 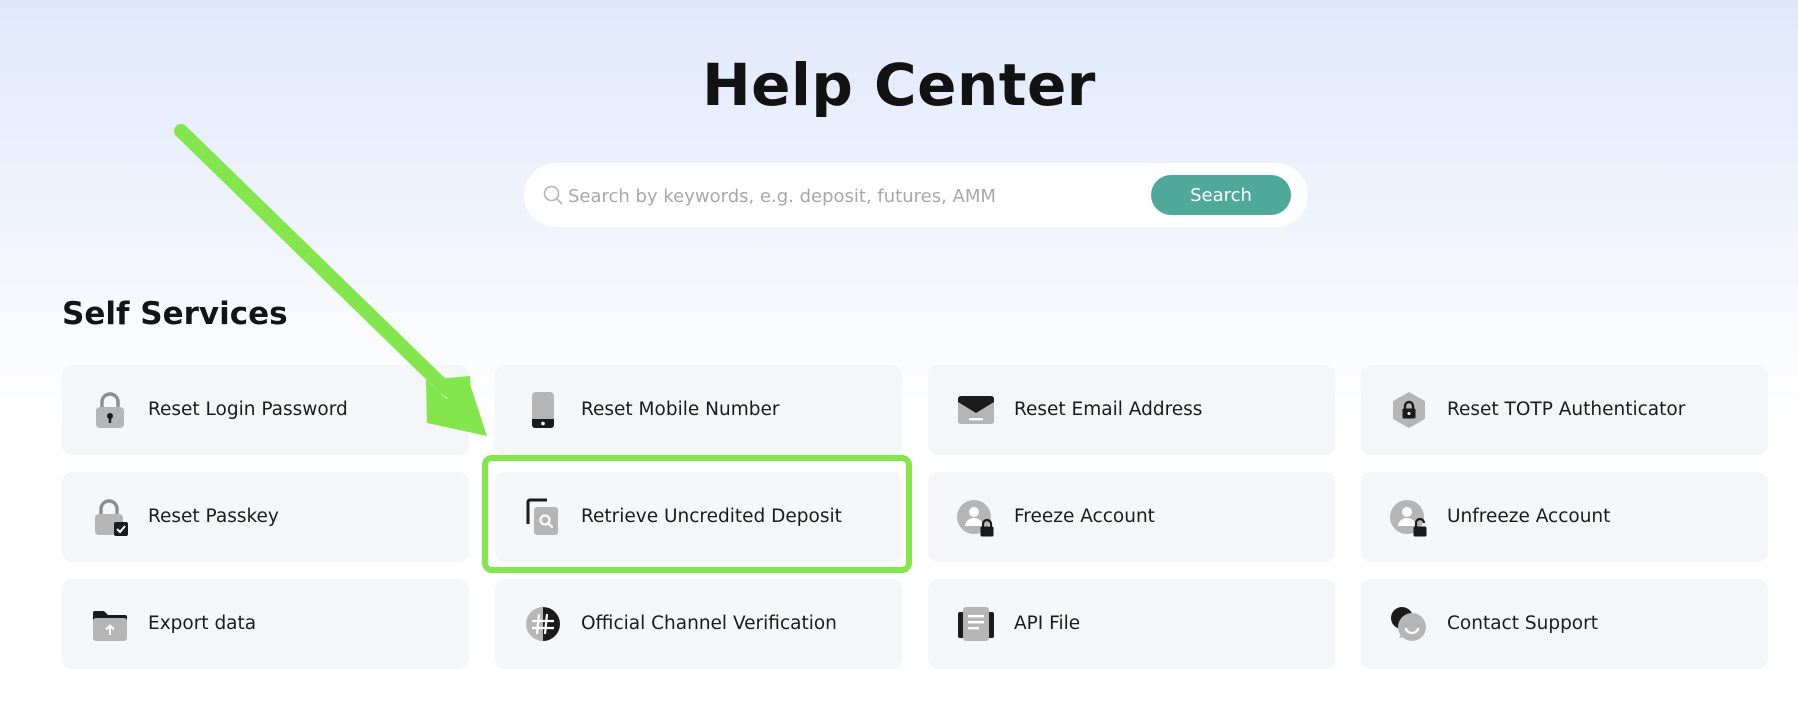 What do you see at coordinates (265, 624) in the screenshot?
I see `service-export-data: Export data` at bounding box center [265, 624].